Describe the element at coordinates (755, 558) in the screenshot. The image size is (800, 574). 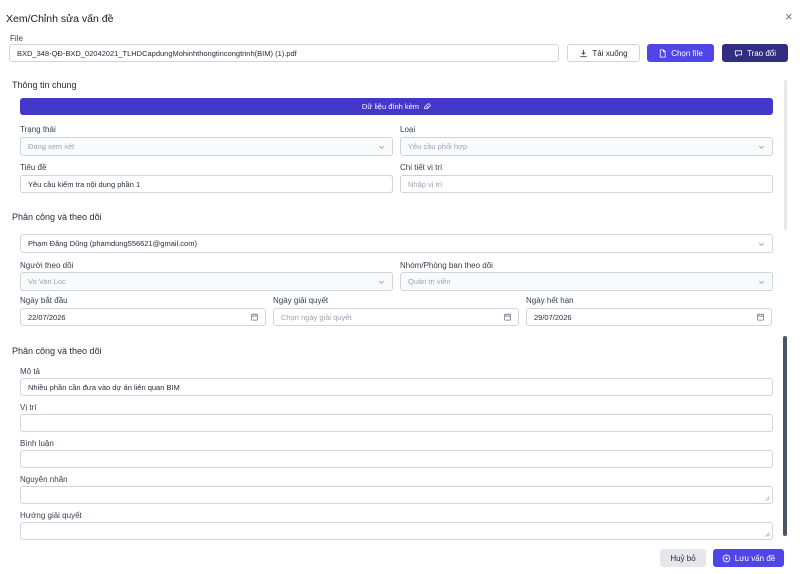
I see `save-issue-label: Lưu vấn đề` at that location.